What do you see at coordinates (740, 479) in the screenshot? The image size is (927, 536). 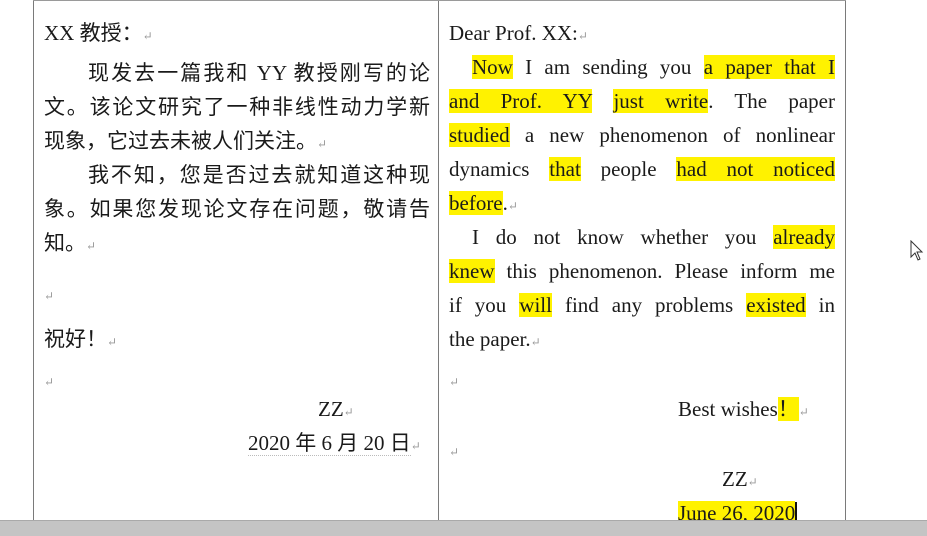 I see `english-signature: ZZ↵` at bounding box center [740, 479].